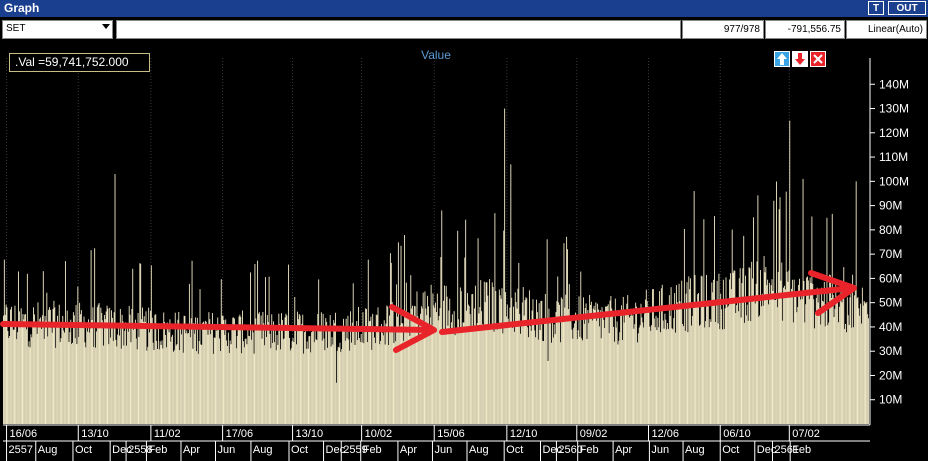 The height and width of the screenshot is (461, 928). What do you see at coordinates (79, 62) in the screenshot?
I see `value-readout: .Val =59,741,752.000` at bounding box center [79, 62].